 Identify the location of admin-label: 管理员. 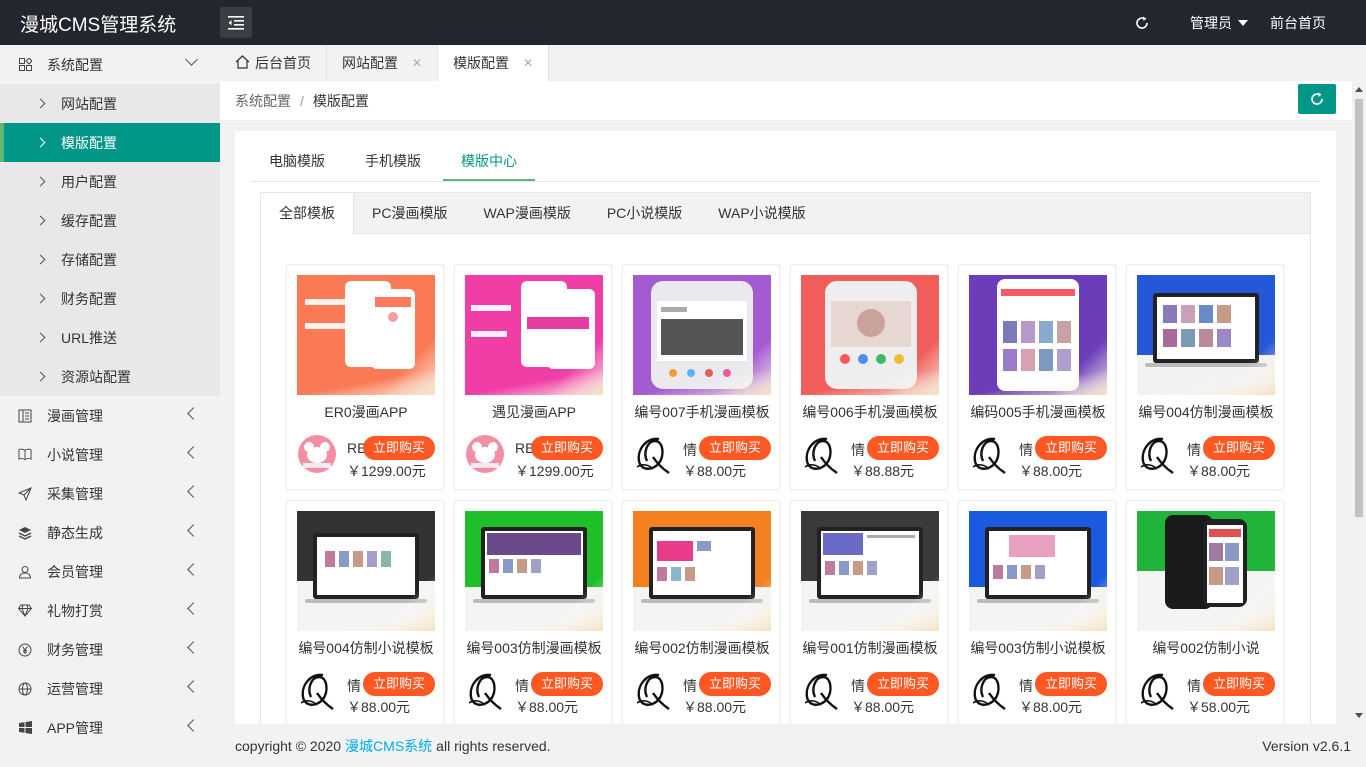
(1211, 22).